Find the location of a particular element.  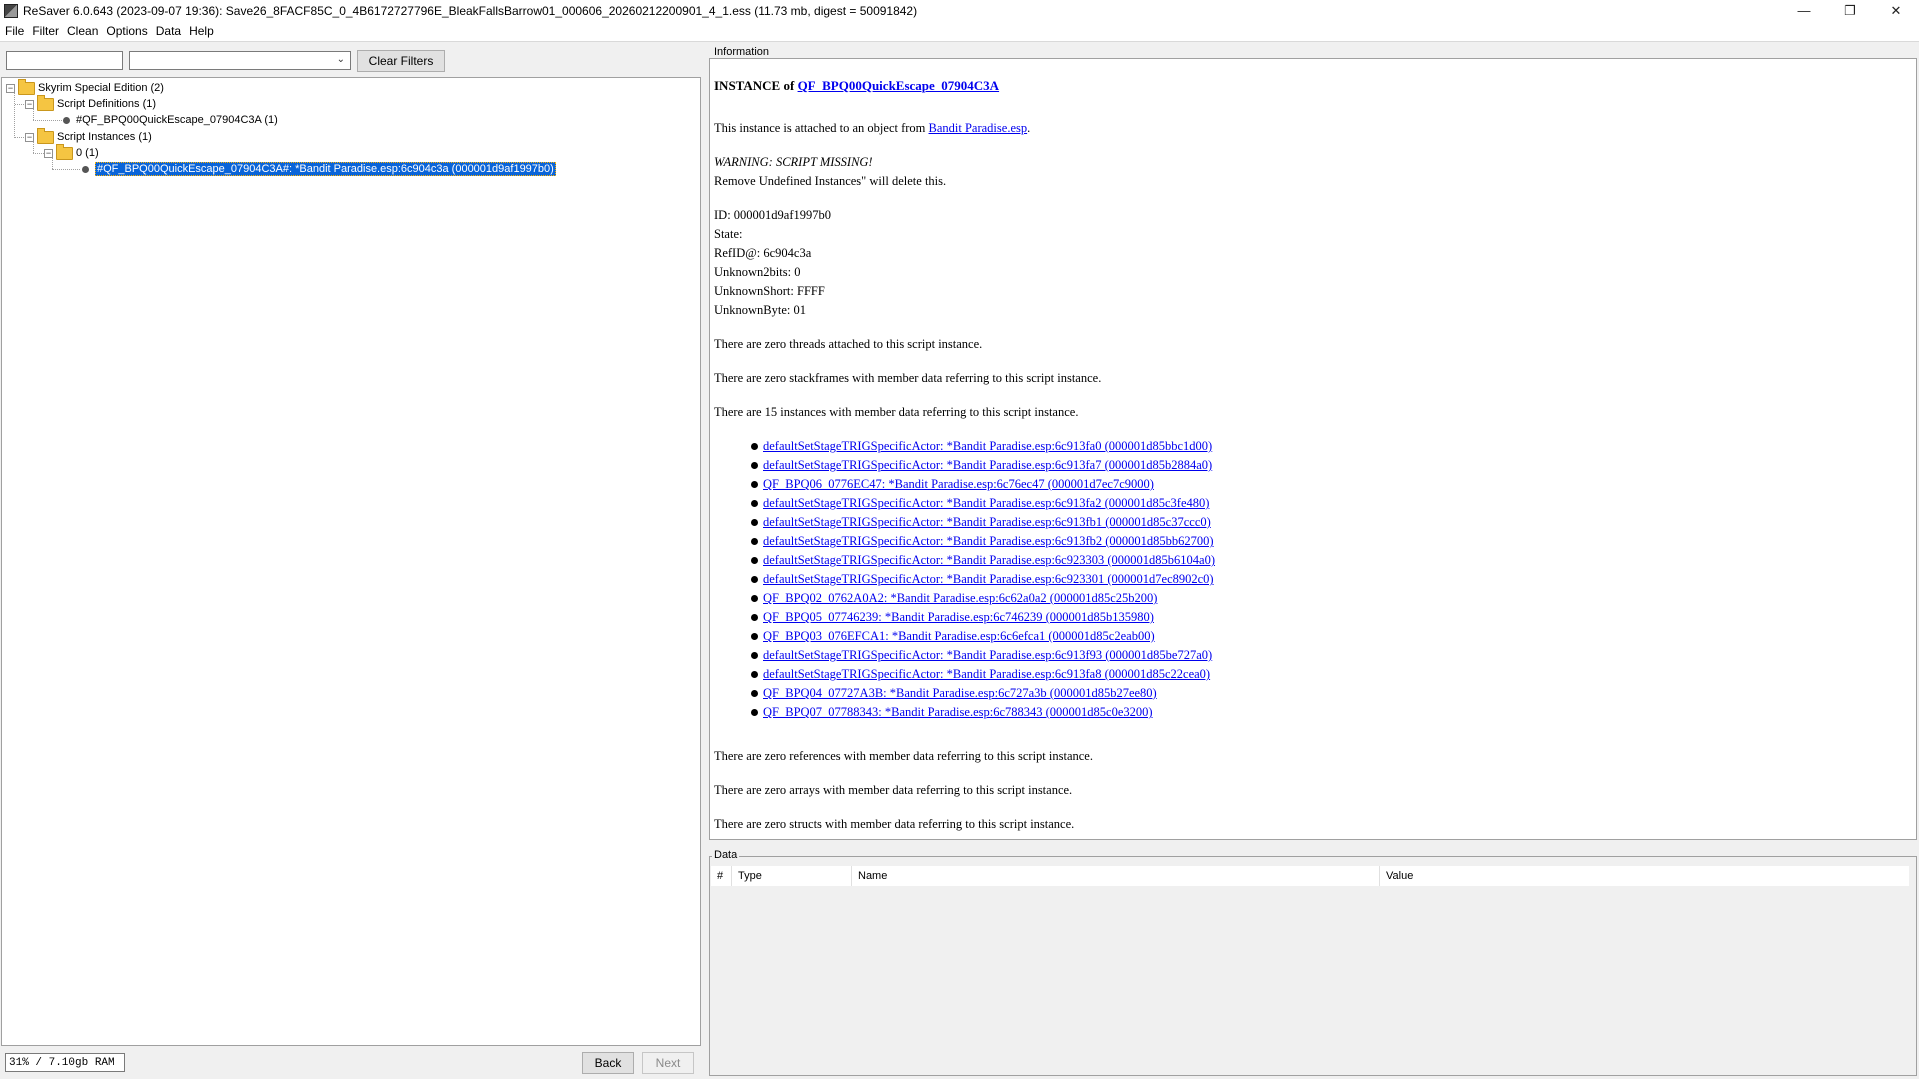

instance-title-prefix: INSTANCE of is located at coordinates (756, 85).